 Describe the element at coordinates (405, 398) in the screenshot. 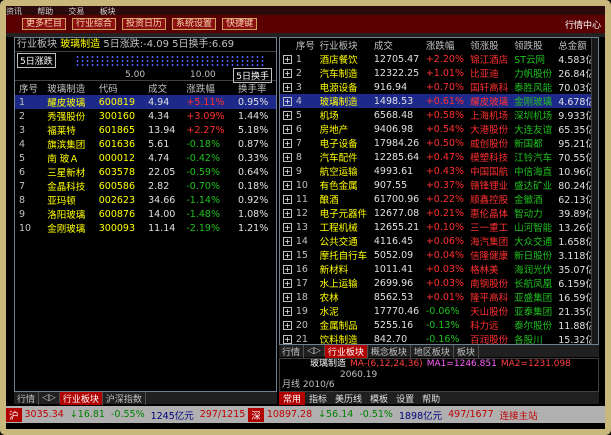

I see `menu-settings: 设置` at that location.